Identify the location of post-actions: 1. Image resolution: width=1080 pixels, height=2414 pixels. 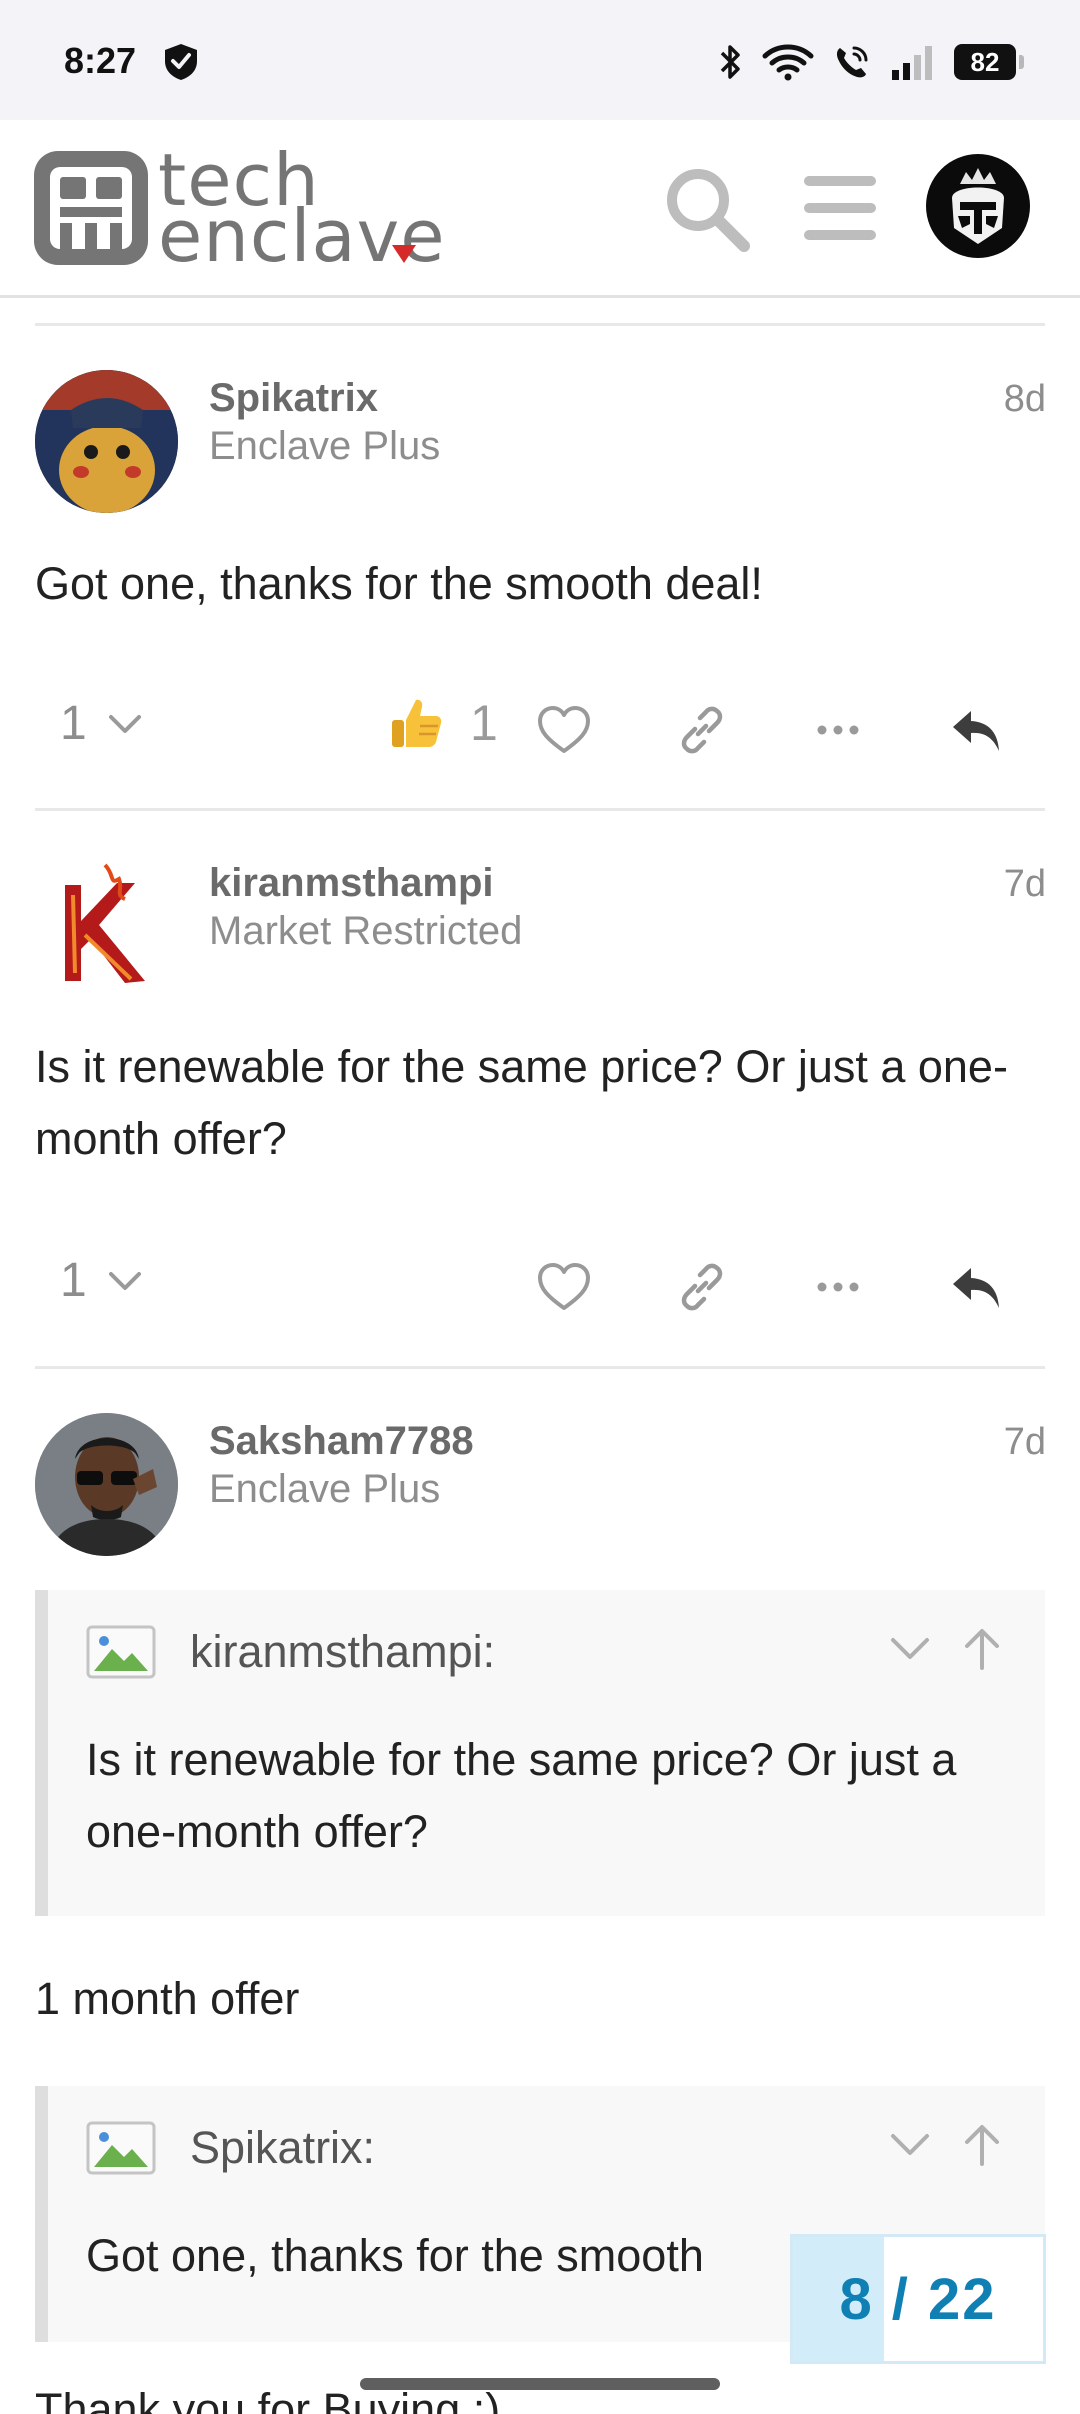
(540, 1283).